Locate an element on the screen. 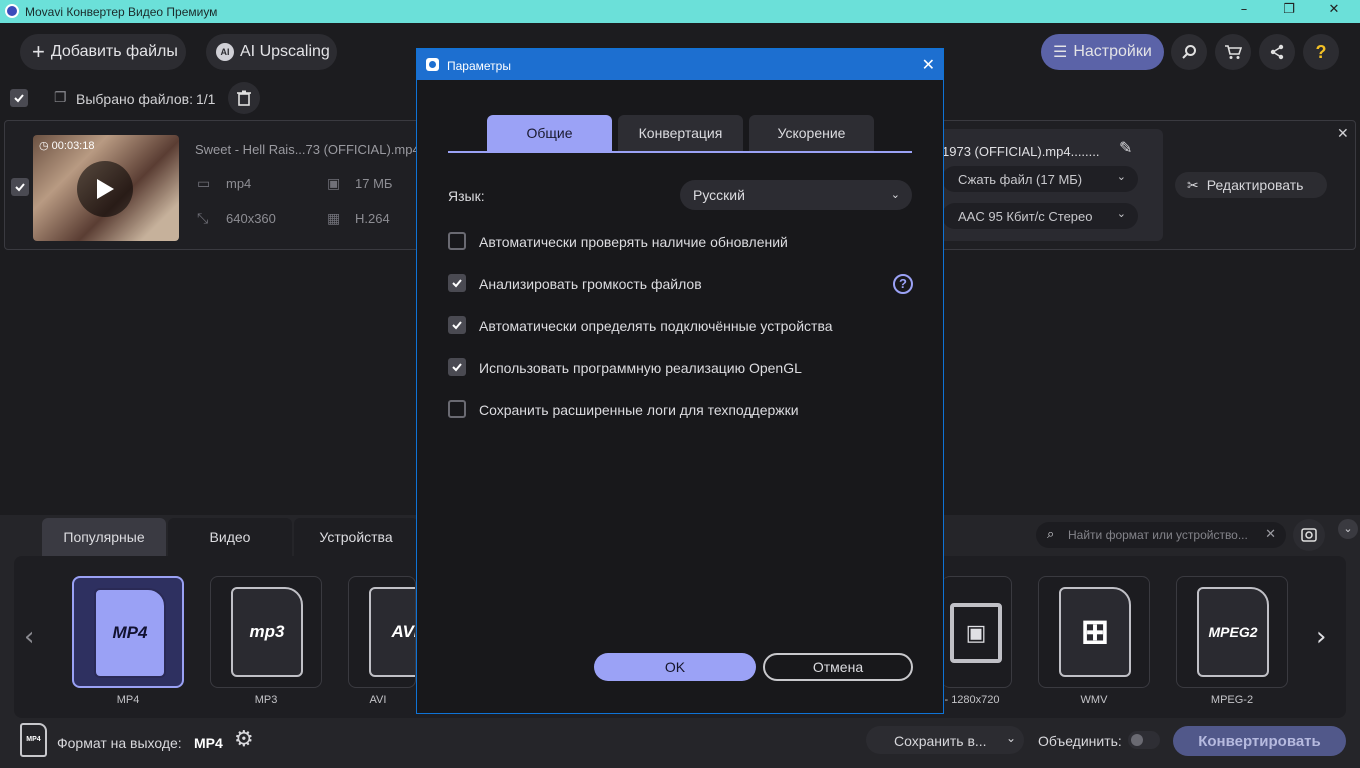  tab-underline is located at coordinates (680, 152).